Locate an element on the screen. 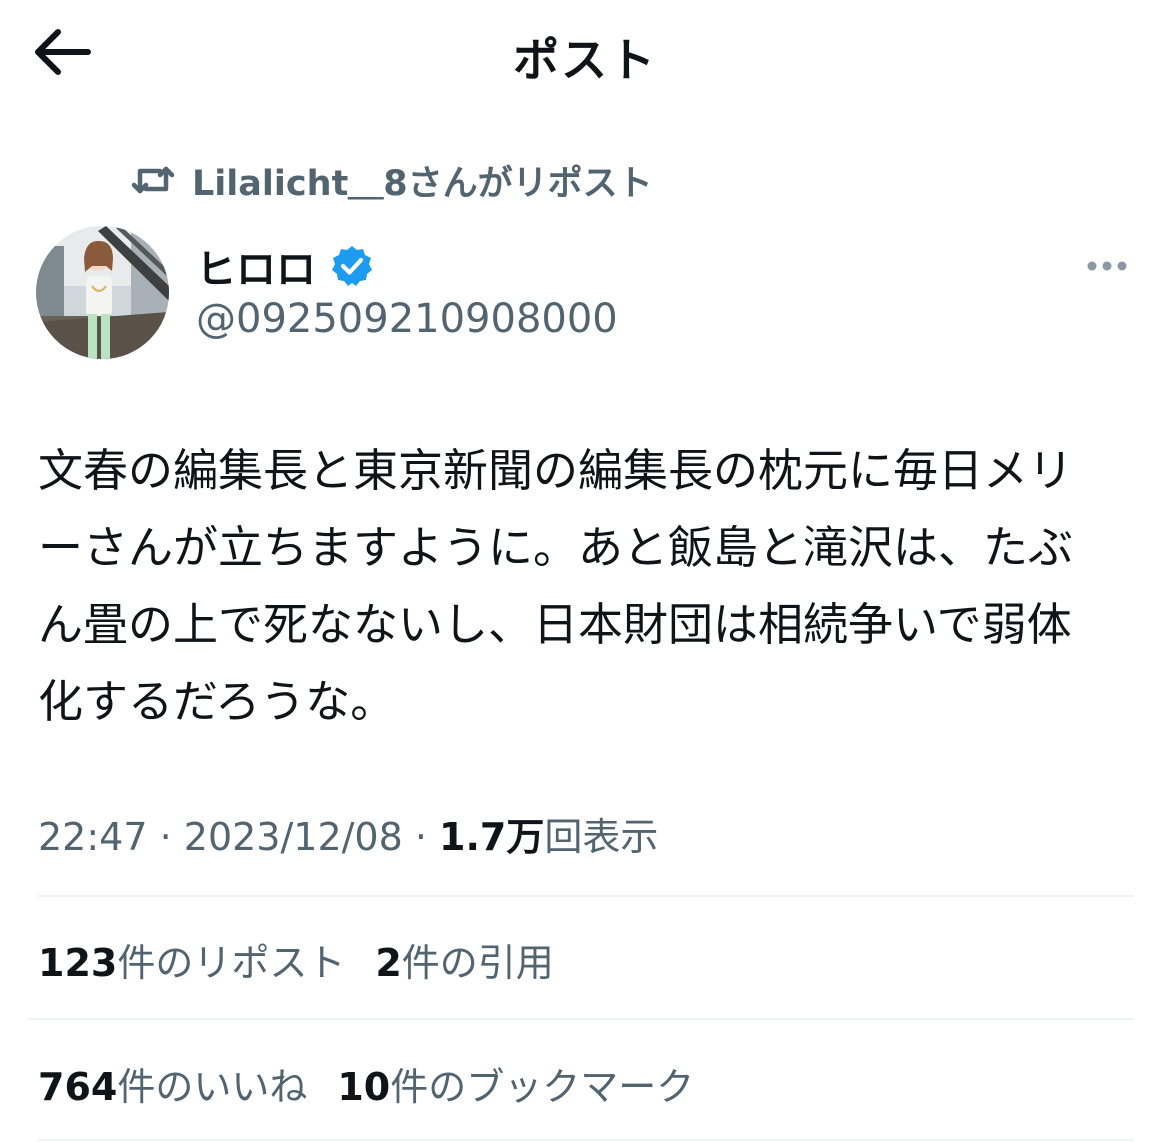 The image size is (1170, 1142). author-row: ヒロロ is located at coordinates (285, 266).